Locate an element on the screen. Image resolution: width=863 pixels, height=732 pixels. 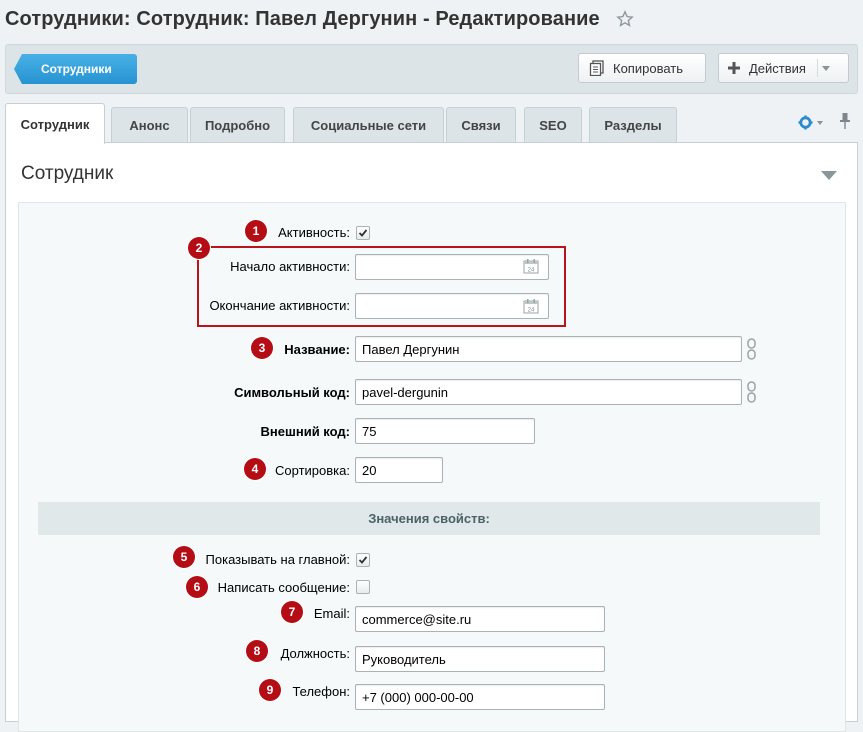
write-msg-checkbox is located at coordinates (363, 587).